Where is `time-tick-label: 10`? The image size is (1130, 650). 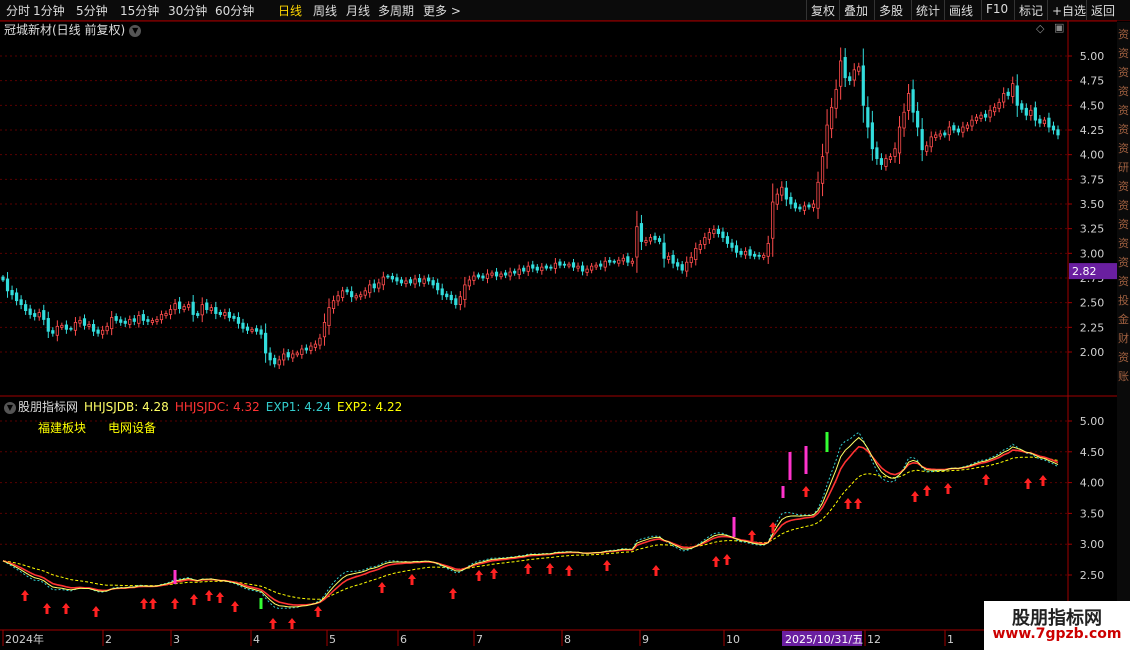
time-tick-label: 10 is located at coordinates (733, 639).